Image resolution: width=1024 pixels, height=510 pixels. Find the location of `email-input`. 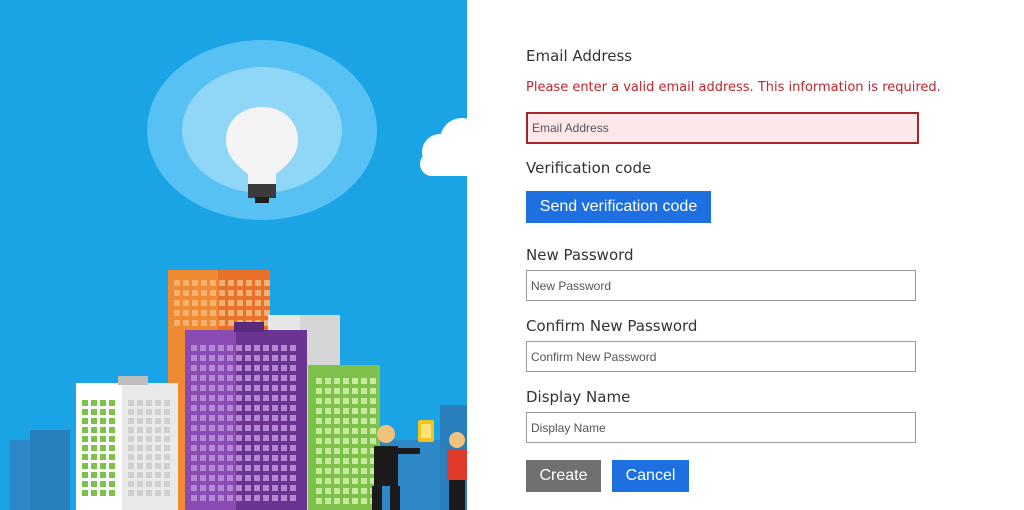

email-input is located at coordinates (722, 128).